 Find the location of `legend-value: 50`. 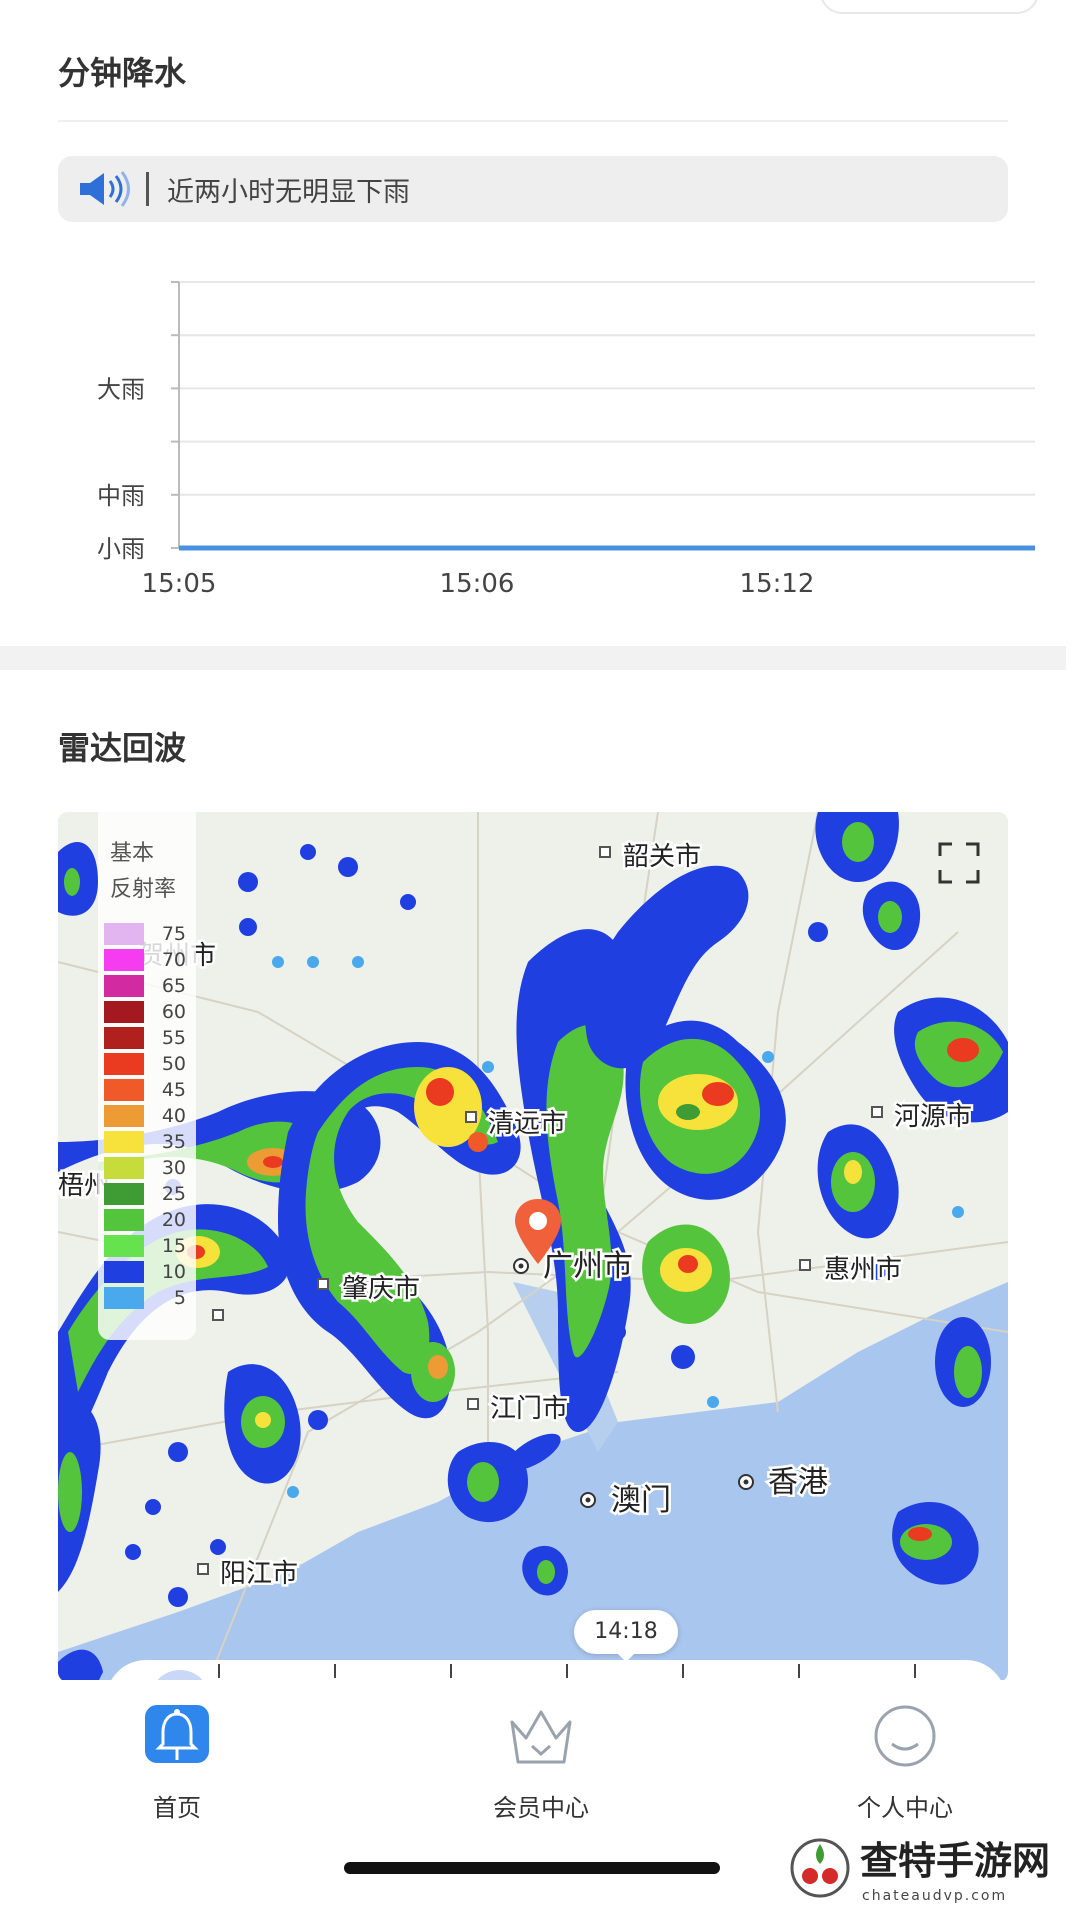

legend-value: 50 is located at coordinates (173, 1064).